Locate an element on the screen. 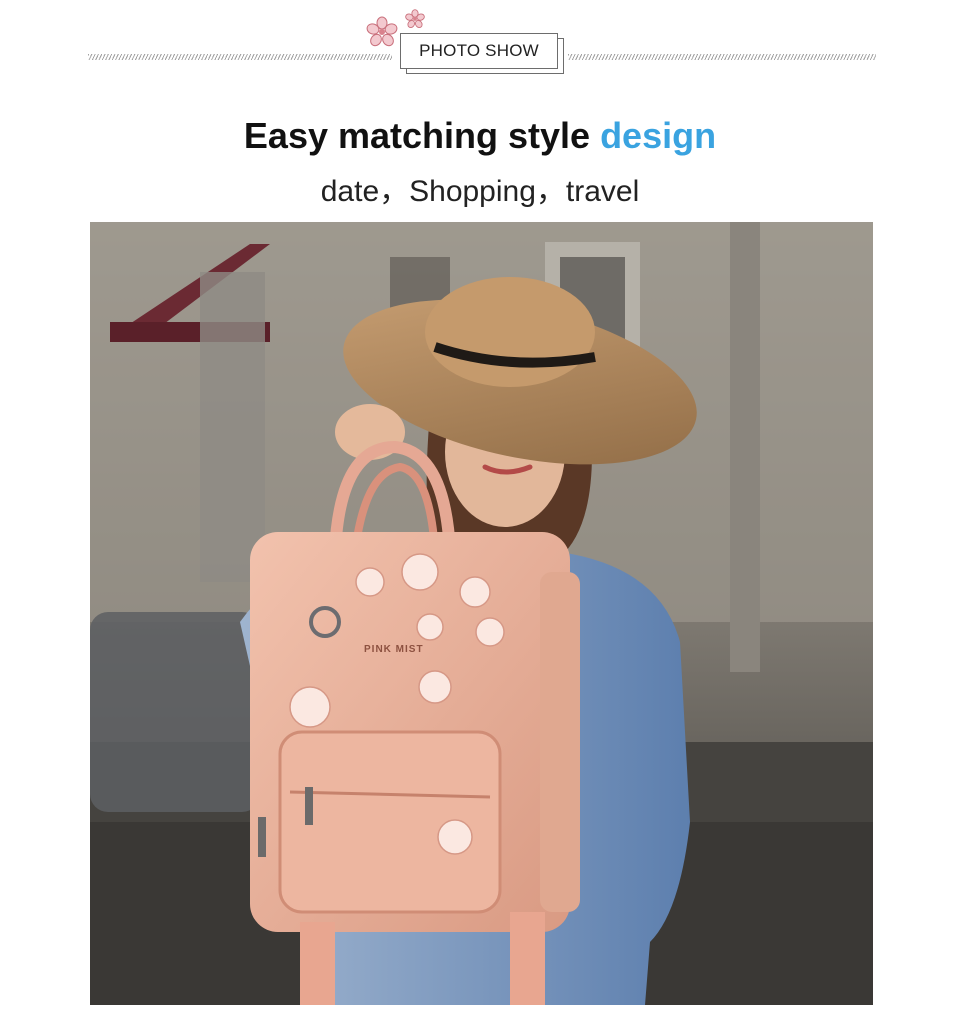 Image resolution: width=960 pixels, height=1012 pixels. page-subheadline: date，Shopping，travel is located at coordinates (480, 191).